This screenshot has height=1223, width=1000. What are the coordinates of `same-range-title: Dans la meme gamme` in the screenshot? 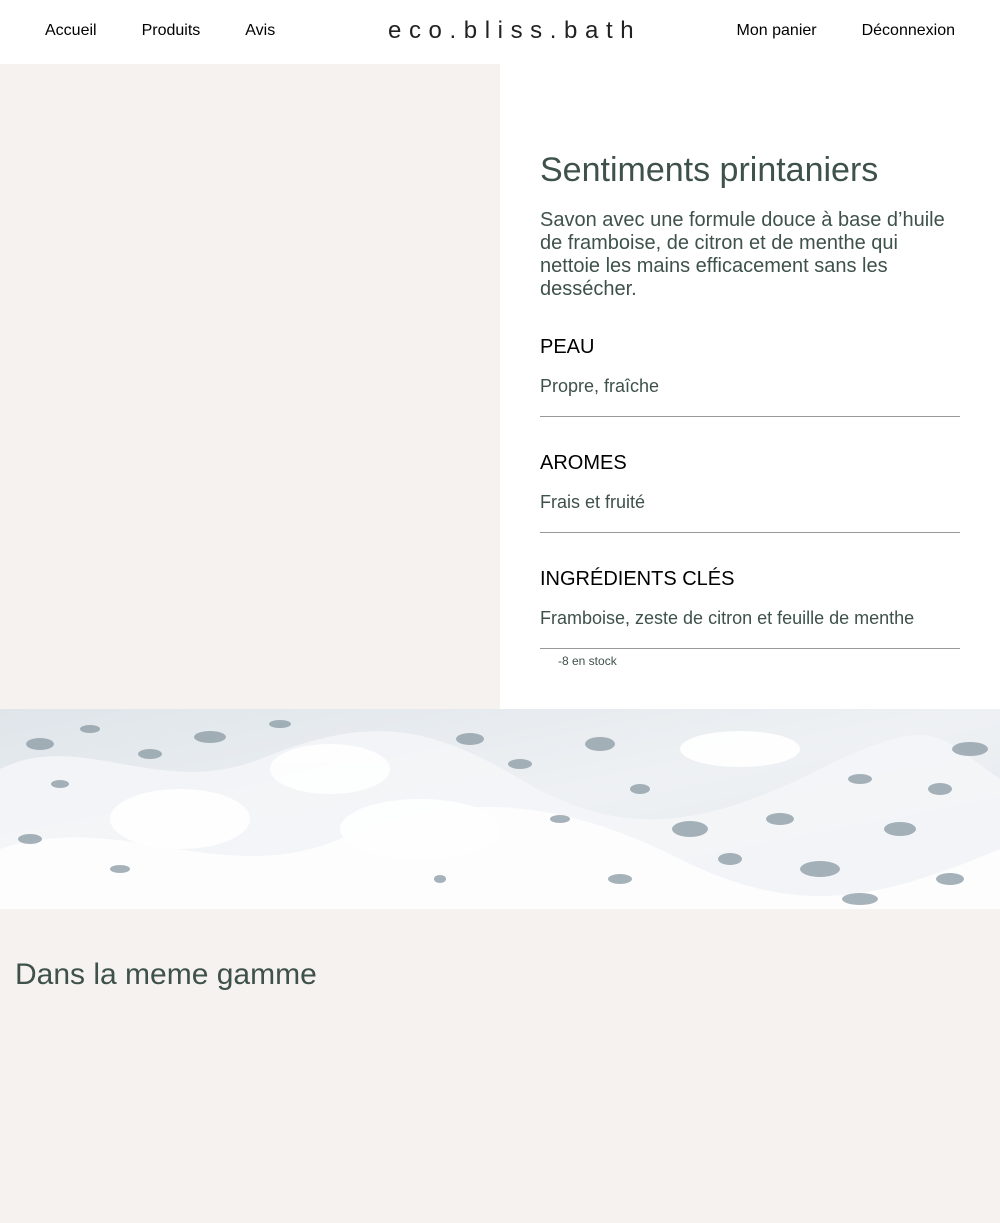 It's located at (166, 974).